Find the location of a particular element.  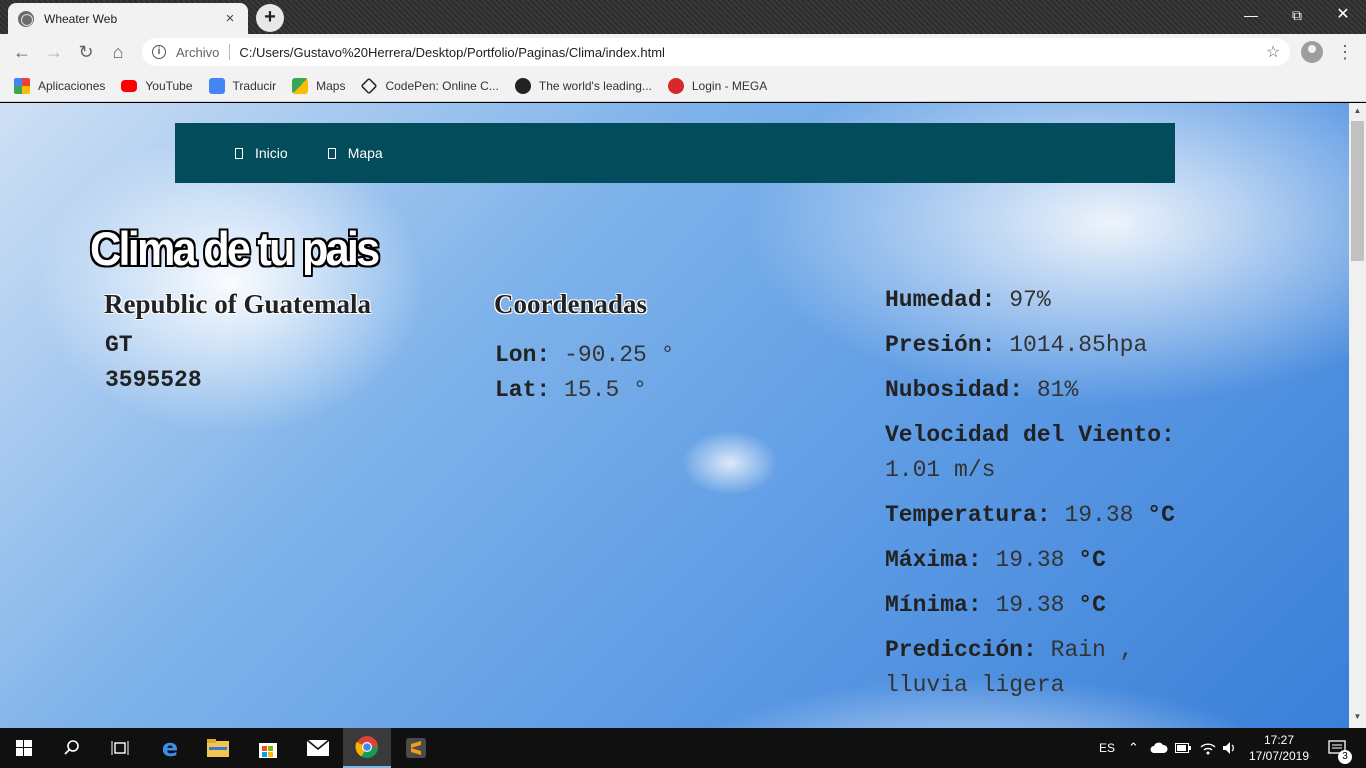

nav-link-label: Mapa is located at coordinates (365, 153).